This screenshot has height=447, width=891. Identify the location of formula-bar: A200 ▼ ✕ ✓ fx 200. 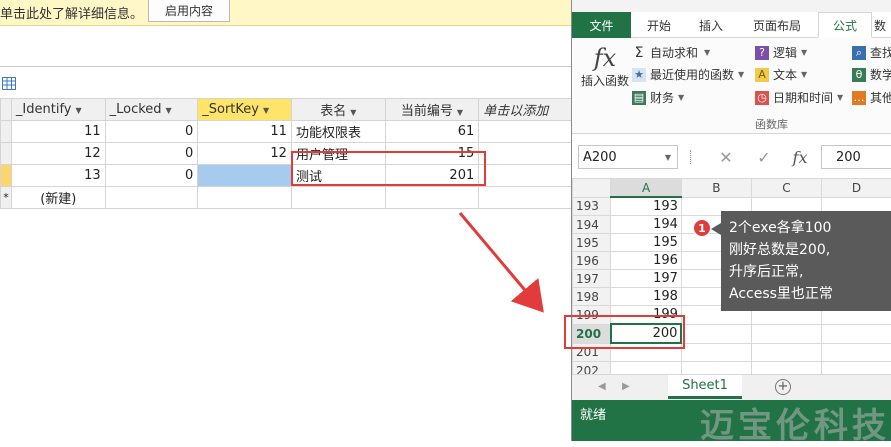
(731, 157).